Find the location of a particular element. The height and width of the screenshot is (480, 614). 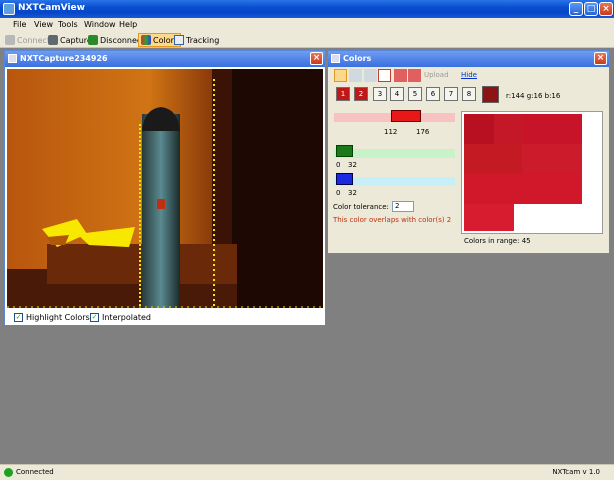

tracking-button: Tracking is located at coordinates (196, 40).